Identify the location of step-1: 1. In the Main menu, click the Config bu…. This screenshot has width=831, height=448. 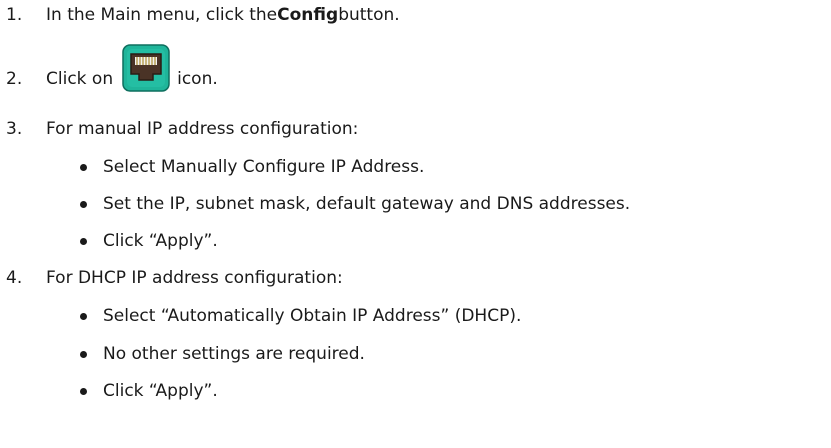
(203, 15).